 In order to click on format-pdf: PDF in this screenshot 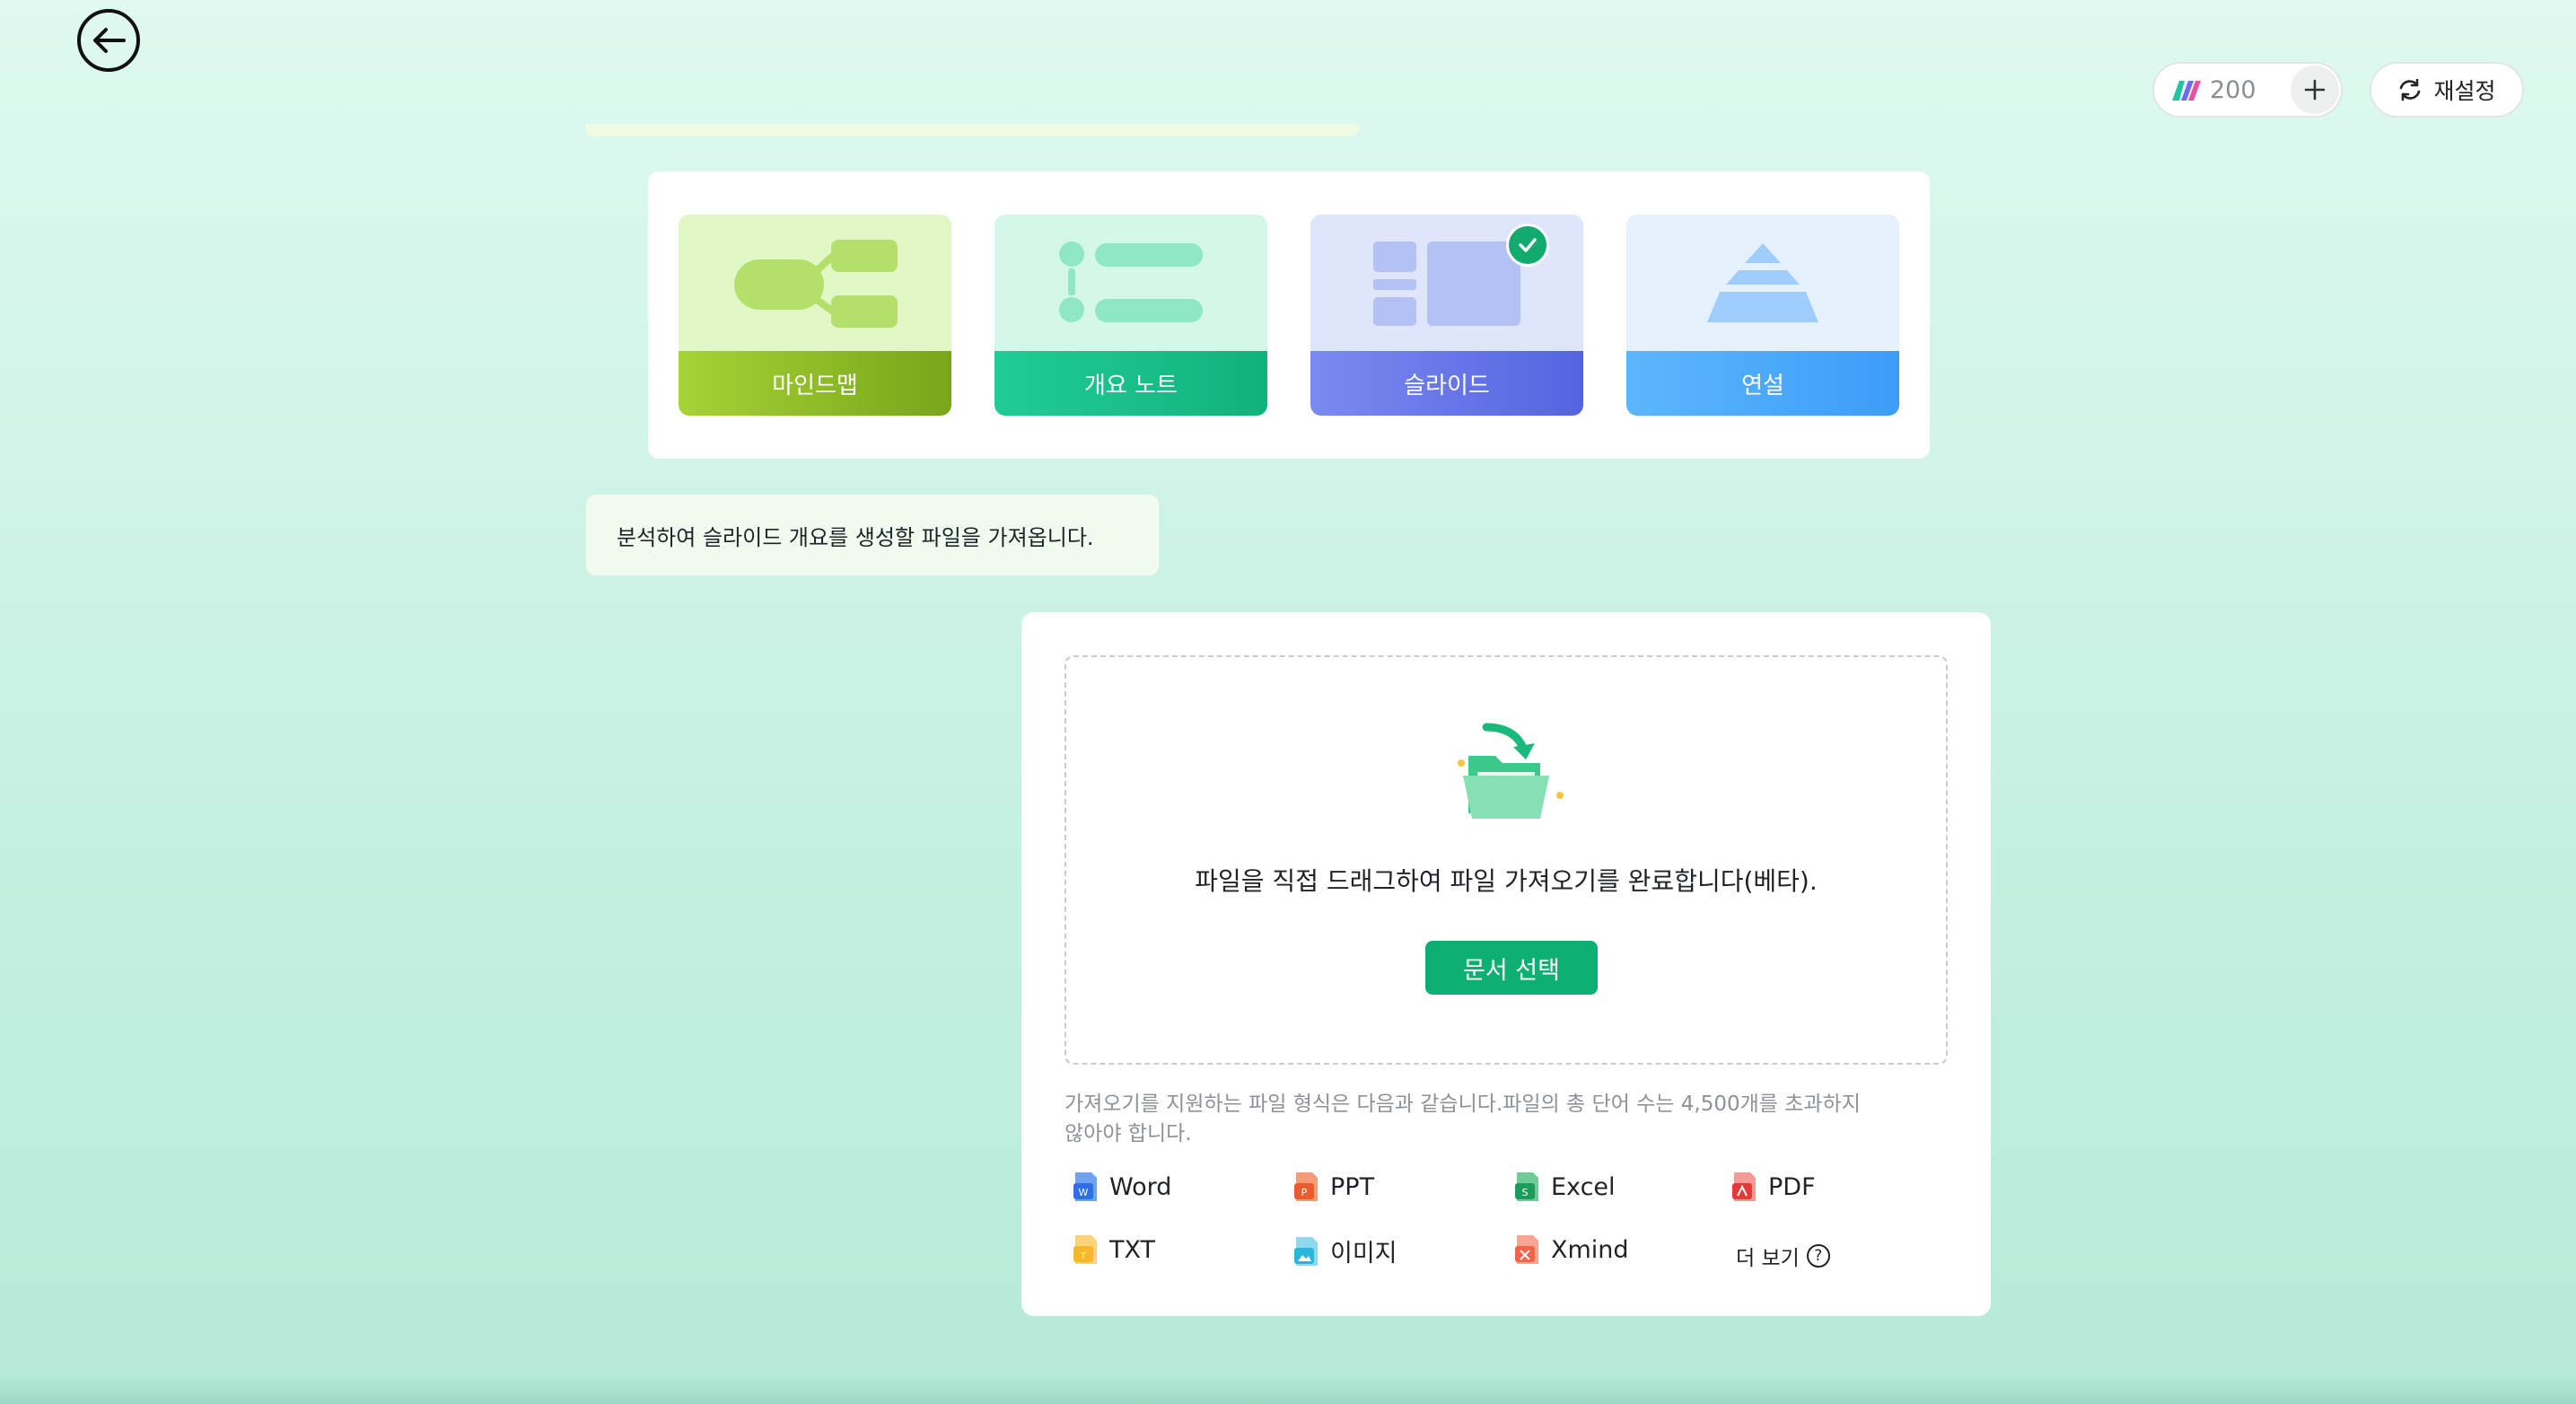, I will do `click(1773, 1187)`.